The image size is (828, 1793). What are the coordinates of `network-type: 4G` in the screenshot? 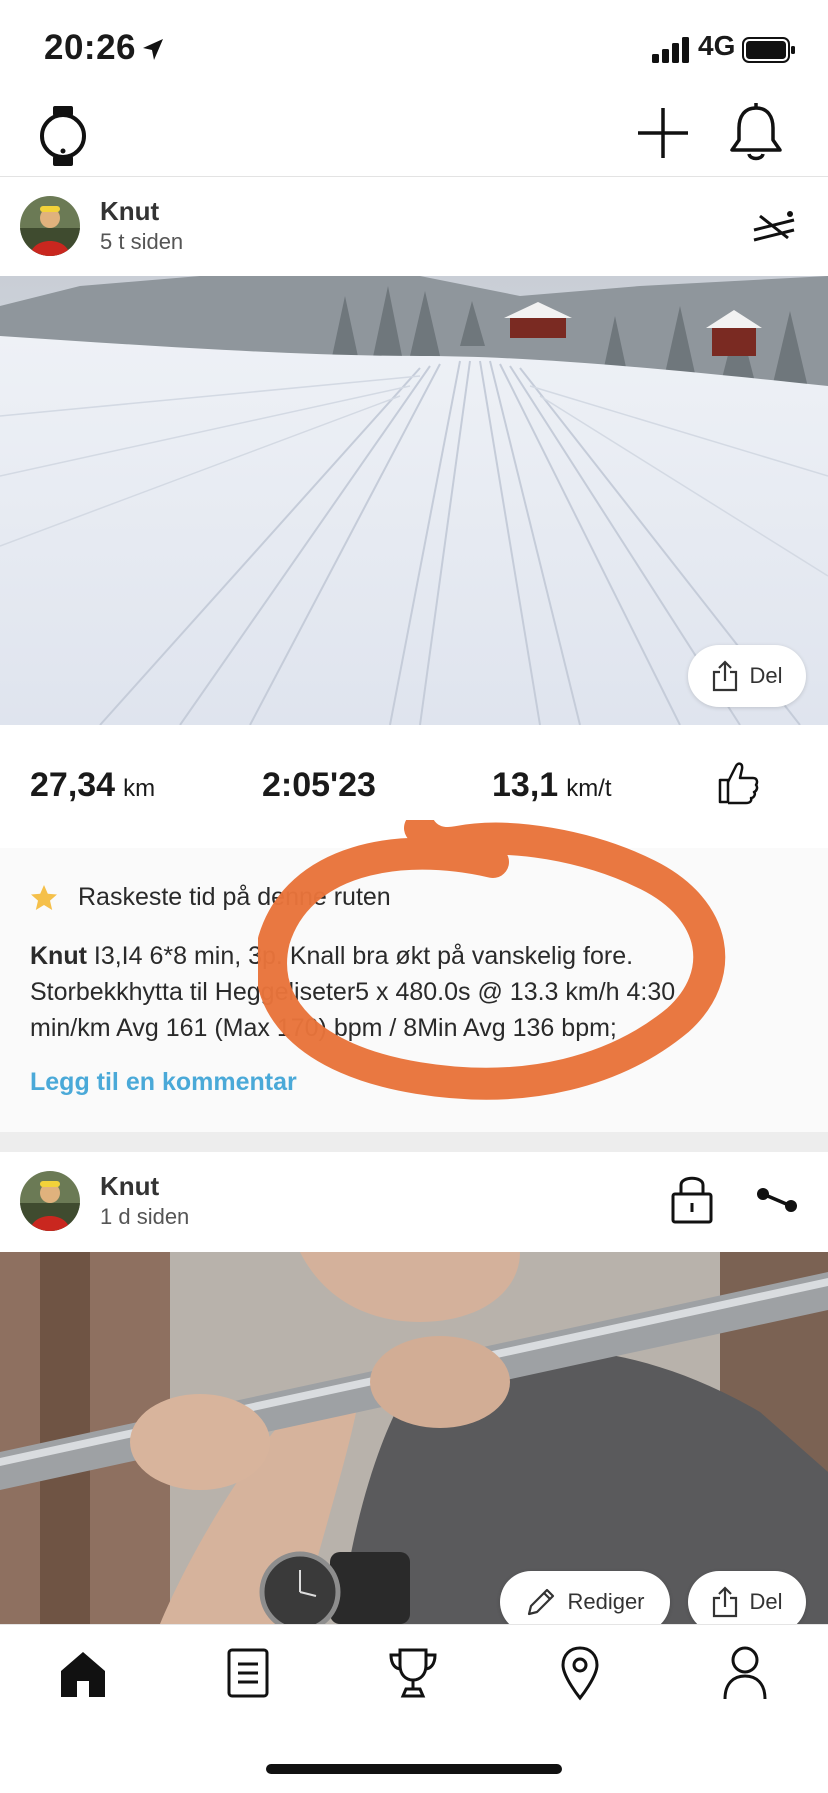 It's located at (717, 45).